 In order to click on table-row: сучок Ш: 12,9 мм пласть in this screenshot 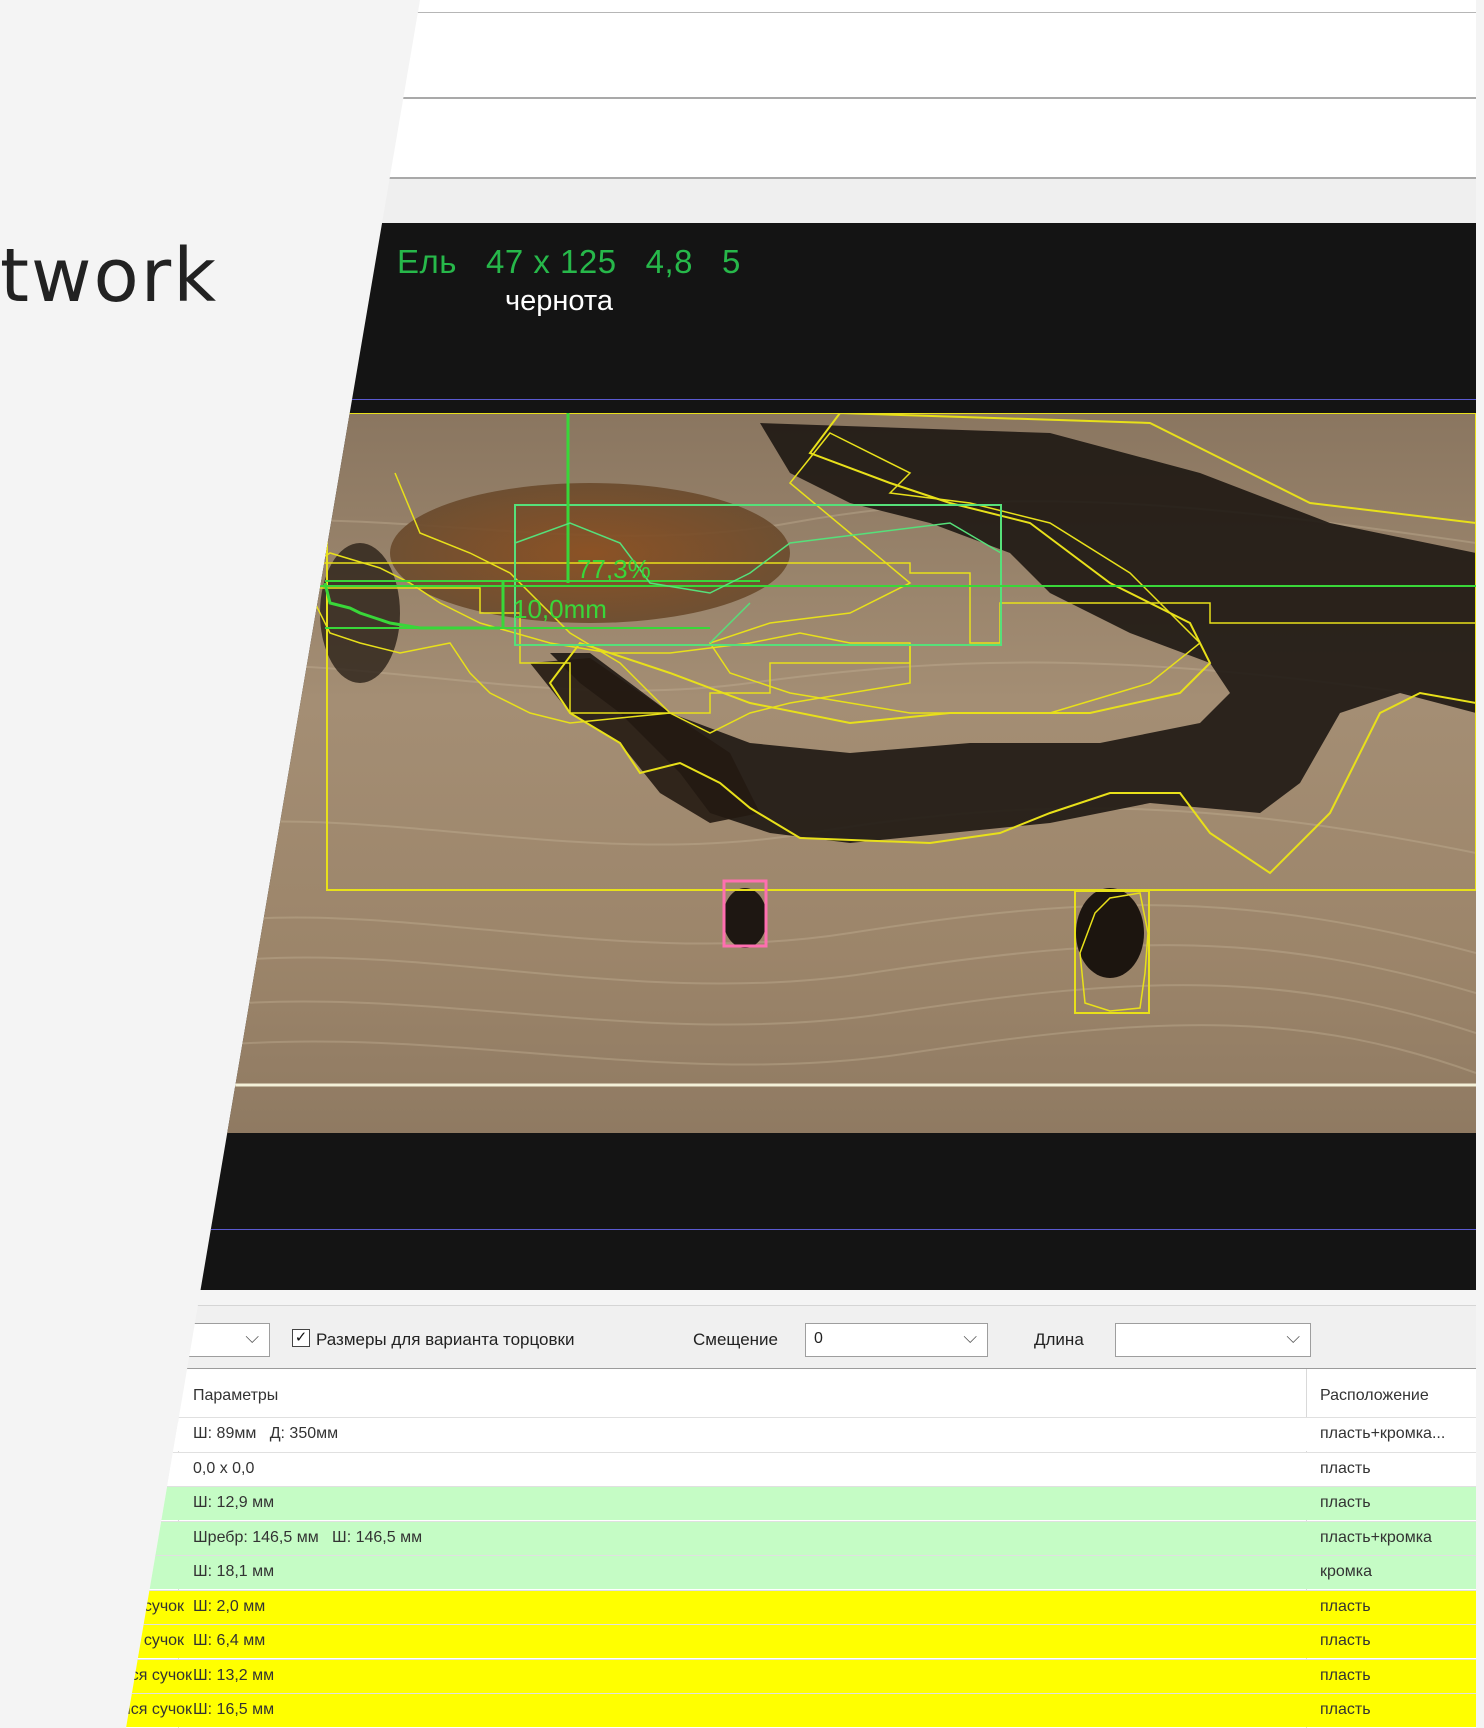, I will do `click(784, 1503)`.